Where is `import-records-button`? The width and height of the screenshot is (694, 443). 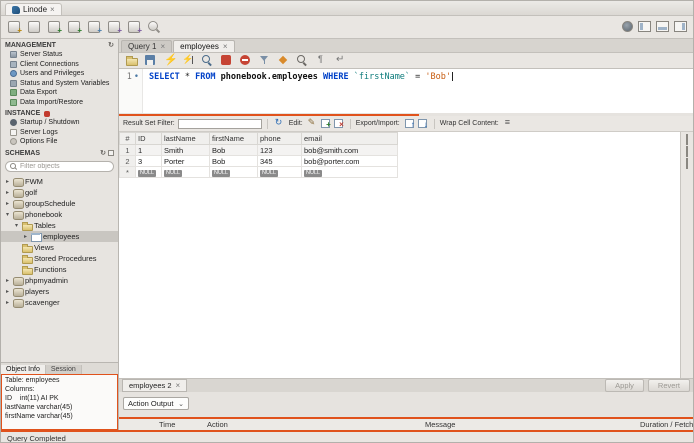
import-records-button is located at coordinates (422, 124).